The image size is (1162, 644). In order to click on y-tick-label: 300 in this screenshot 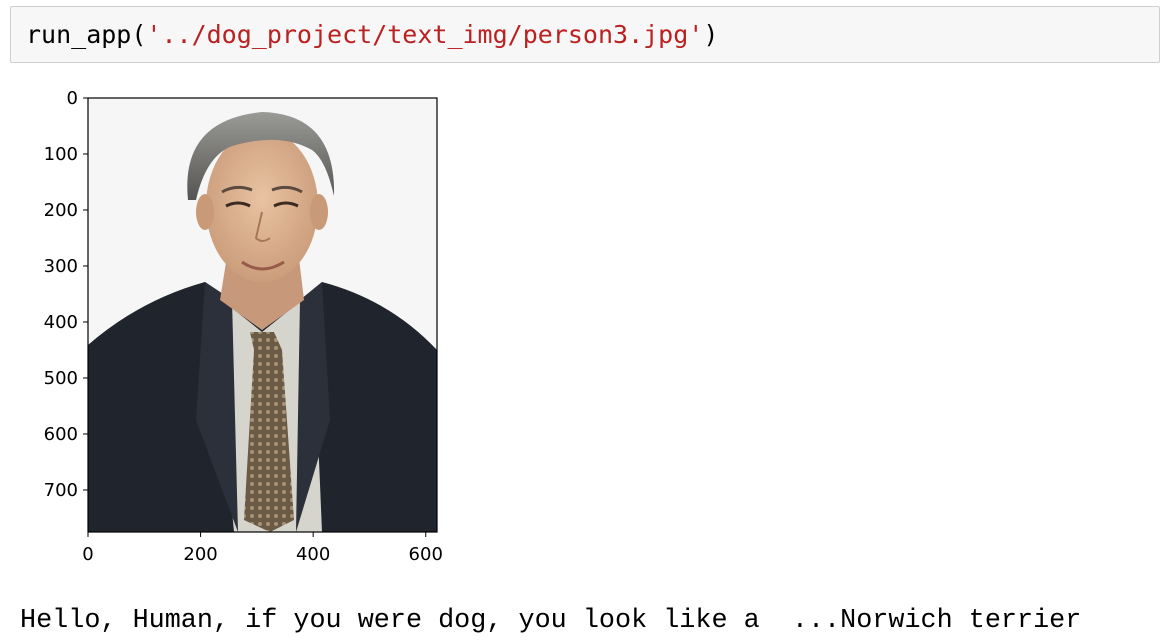, I will do `click(61, 266)`.